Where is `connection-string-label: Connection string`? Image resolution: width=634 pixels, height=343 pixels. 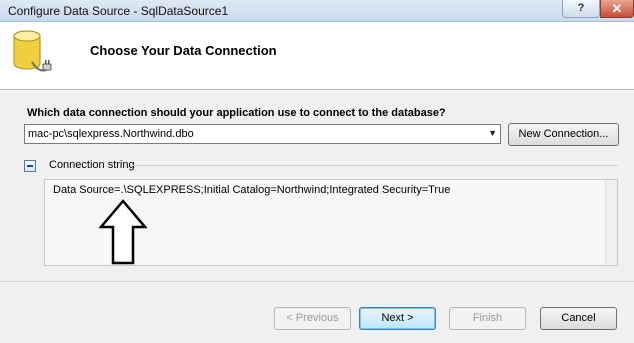 connection-string-label: Connection string is located at coordinates (92, 165).